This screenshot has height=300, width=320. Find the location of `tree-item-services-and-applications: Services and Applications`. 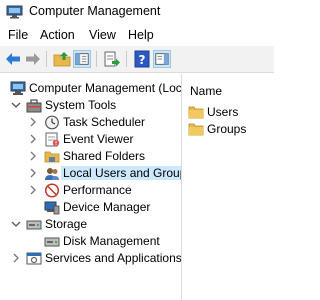

tree-item-services-and-applications: Services and Applications is located at coordinates (90, 258).